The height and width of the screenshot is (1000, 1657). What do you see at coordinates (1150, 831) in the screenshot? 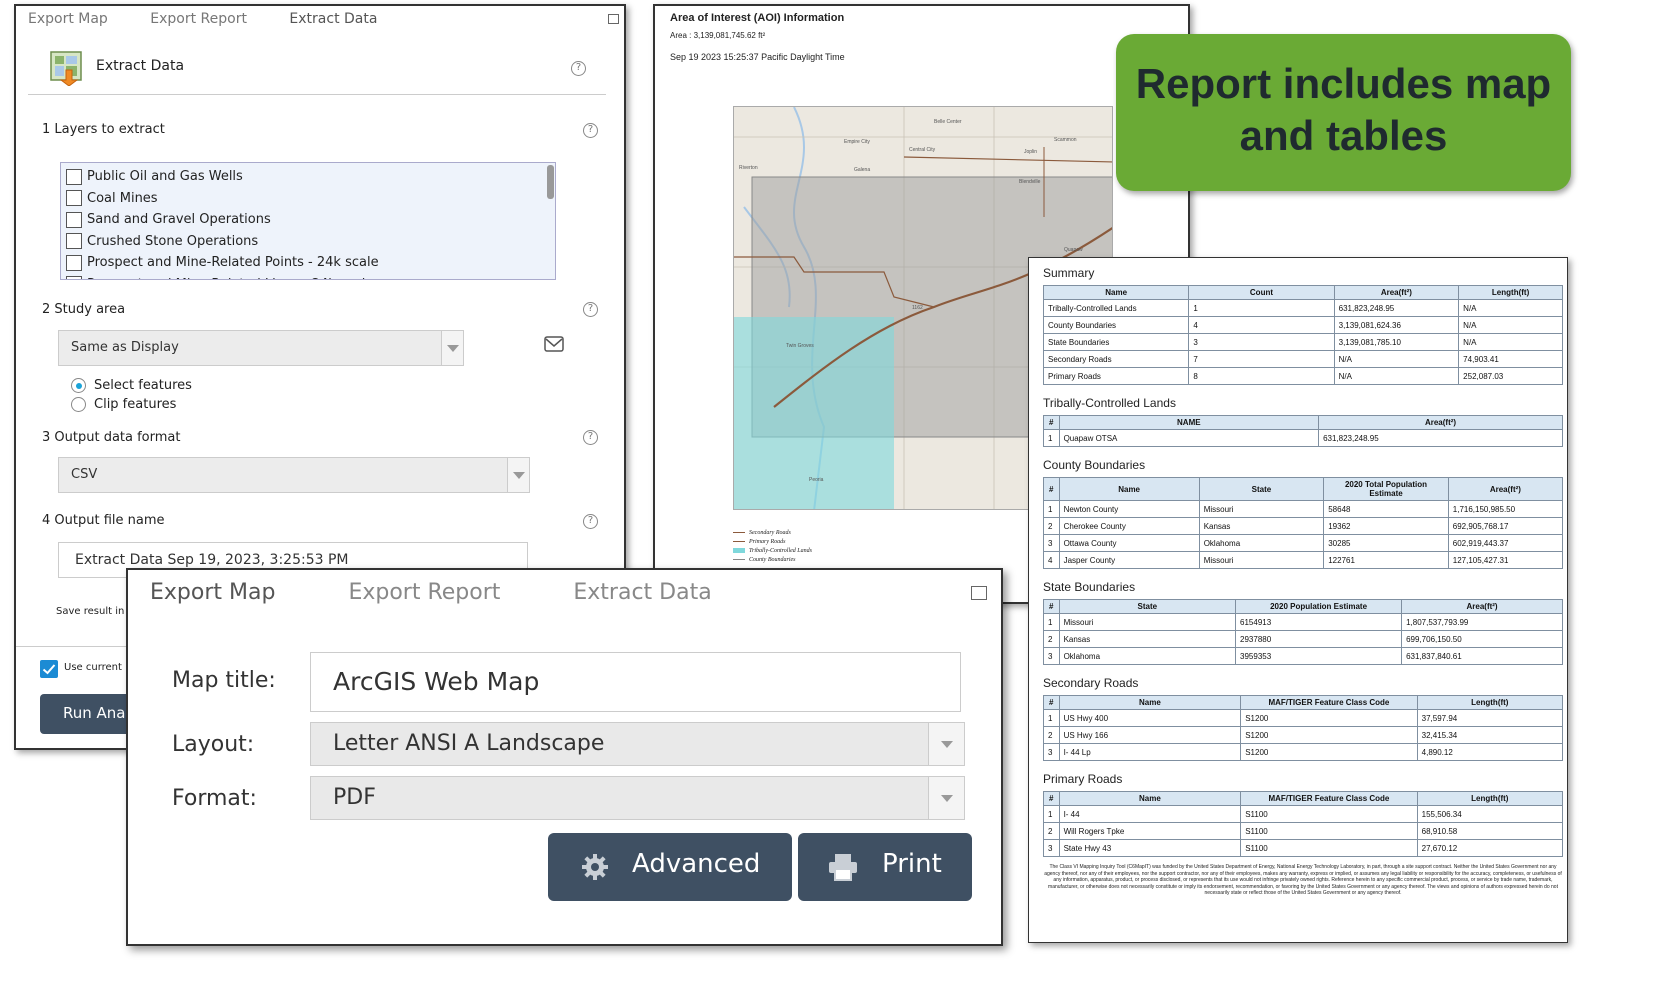
I see `table-cell: Will Rogers Tpke` at bounding box center [1150, 831].